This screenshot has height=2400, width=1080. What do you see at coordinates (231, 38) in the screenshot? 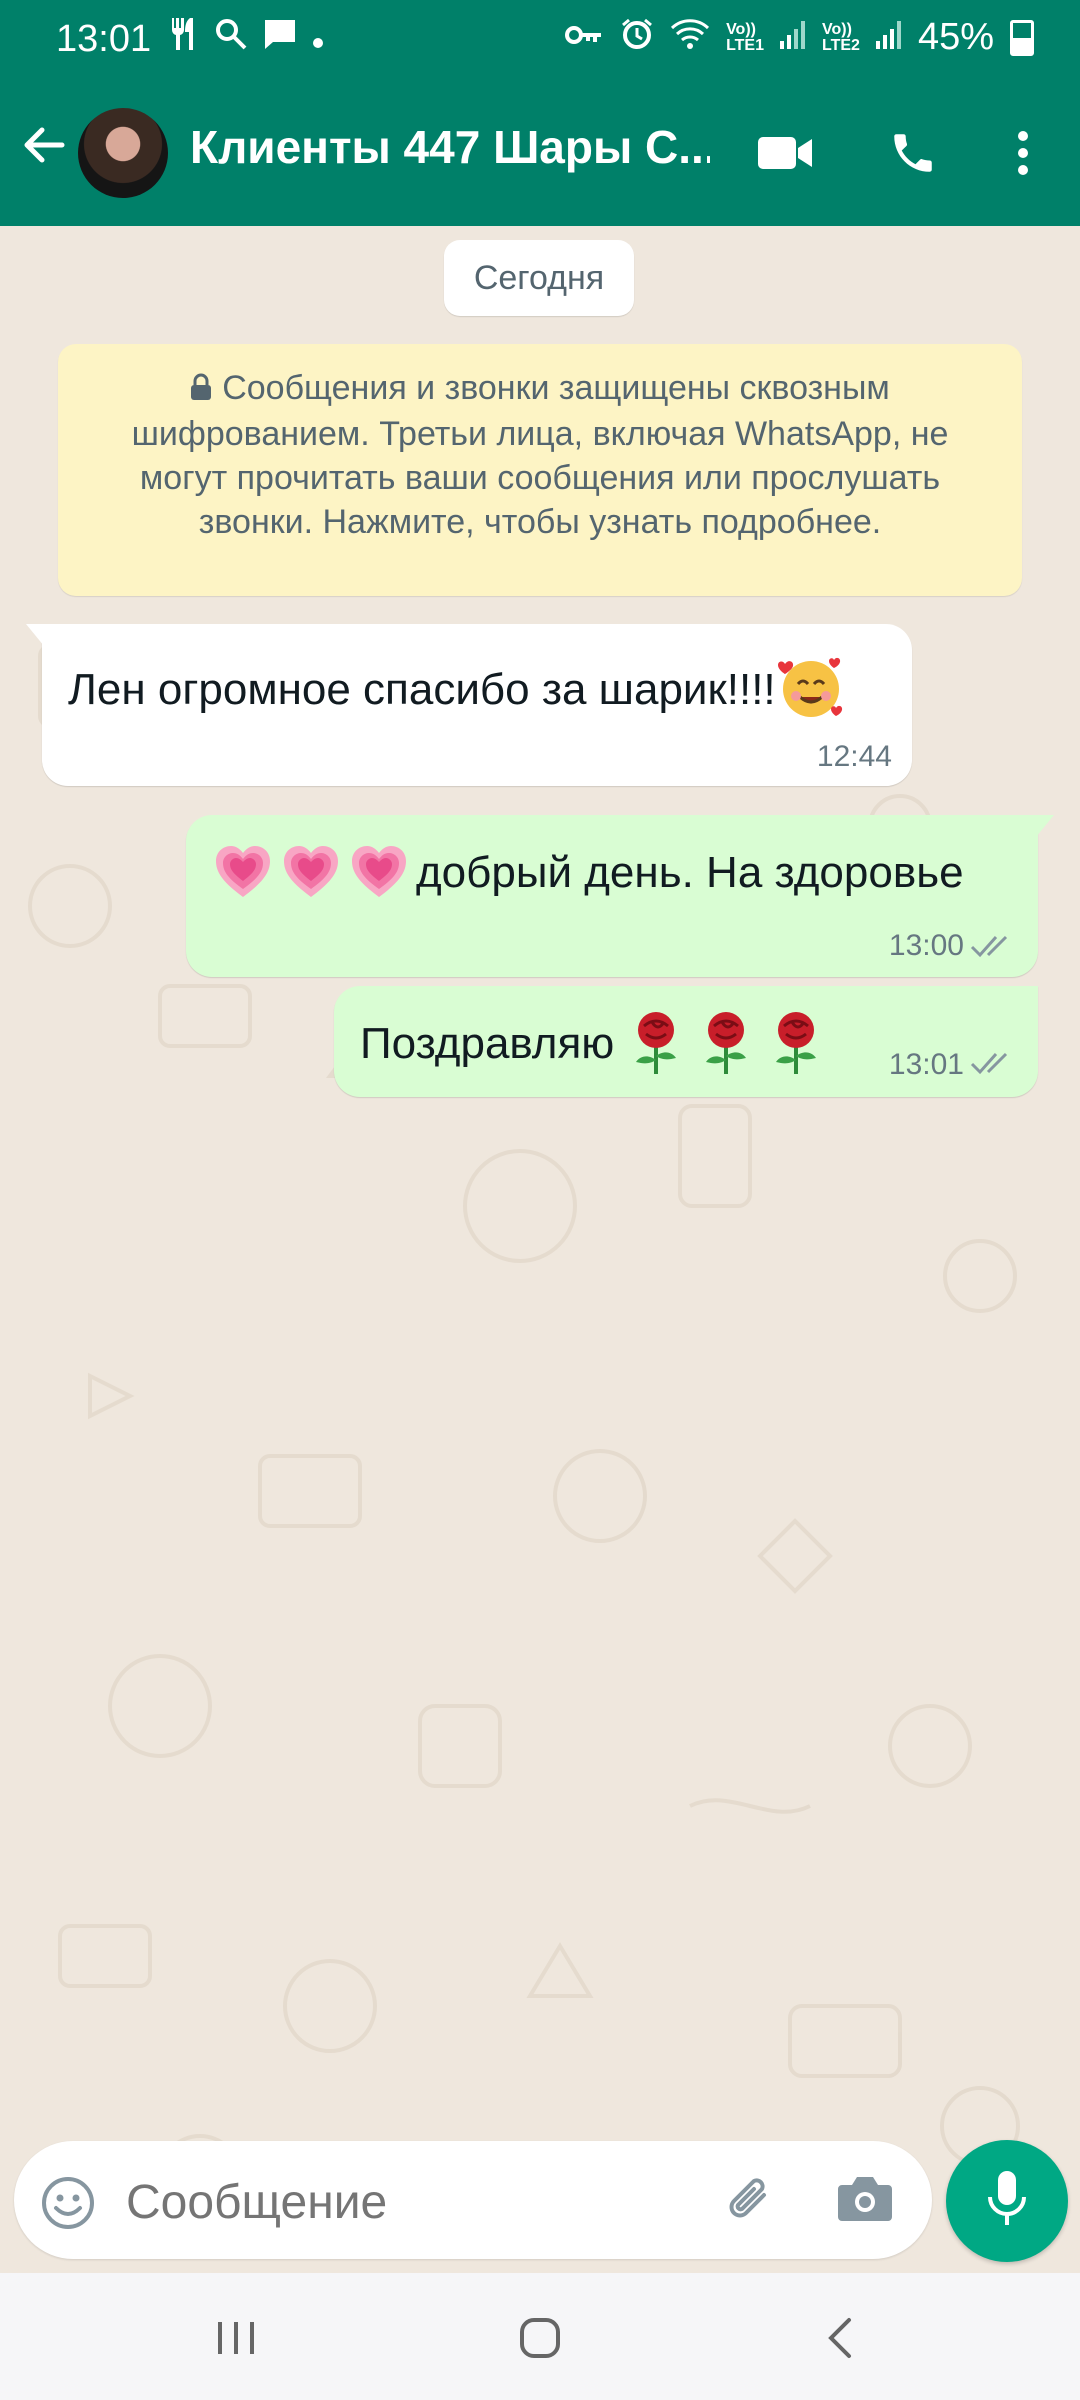
I see `search-icon` at bounding box center [231, 38].